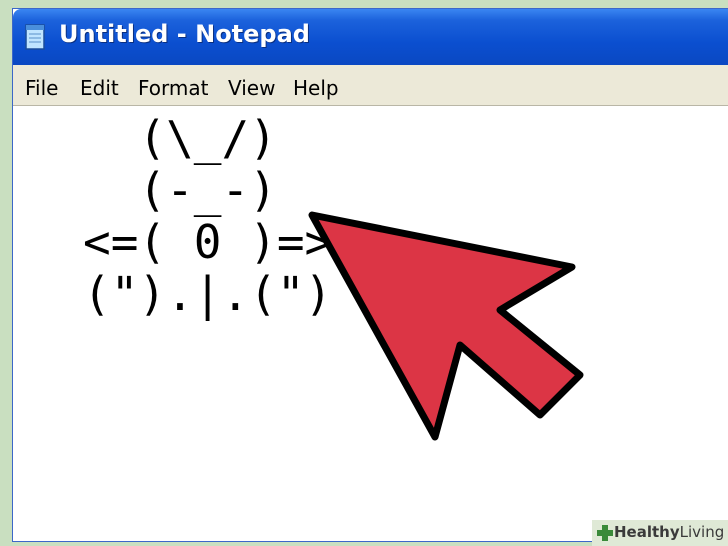 This screenshot has height=546, width=728. What do you see at coordinates (370, 37) in the screenshot?
I see `title-bar: Untitled - Notepad` at bounding box center [370, 37].